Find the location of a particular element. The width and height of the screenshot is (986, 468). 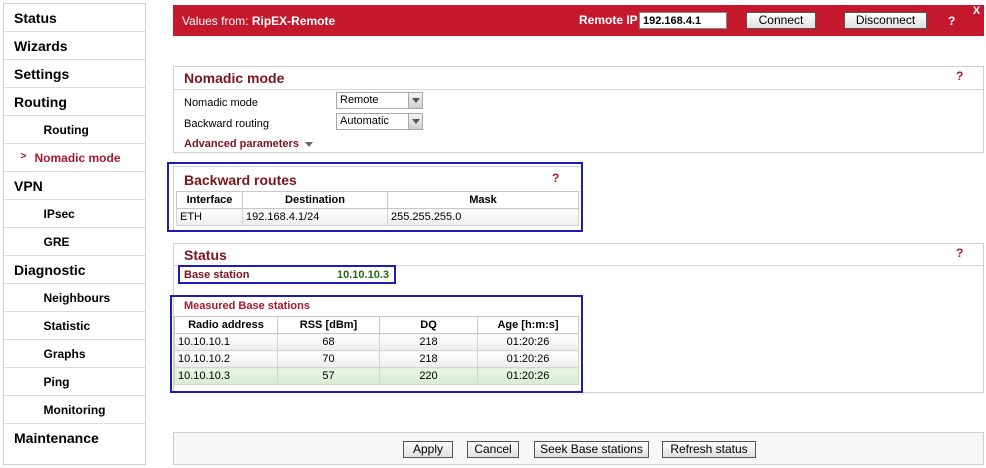

panel-divider is located at coordinates (578, 89).